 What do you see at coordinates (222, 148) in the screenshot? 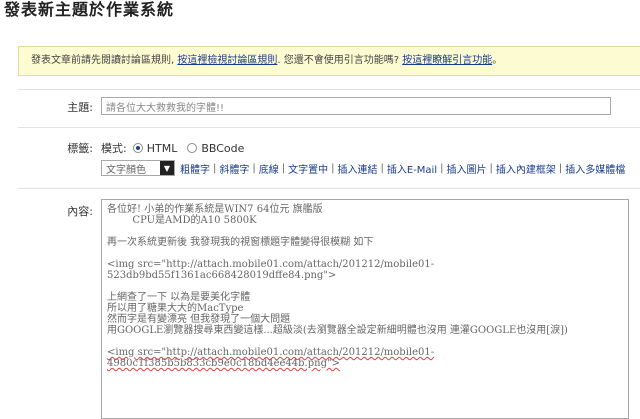
I see `mode-bbcode-label: BBCode` at bounding box center [222, 148].